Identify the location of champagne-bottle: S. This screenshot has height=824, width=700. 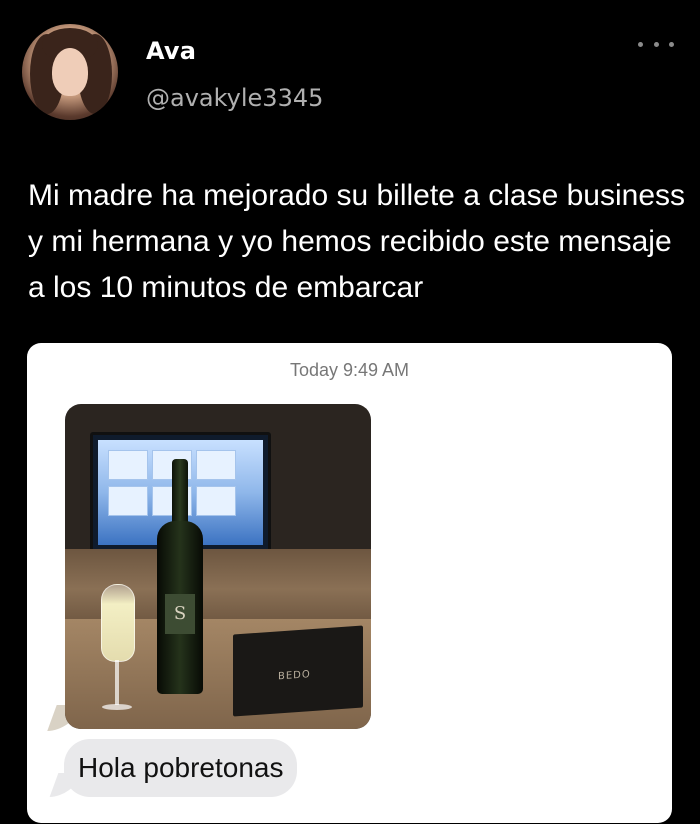
(180, 576).